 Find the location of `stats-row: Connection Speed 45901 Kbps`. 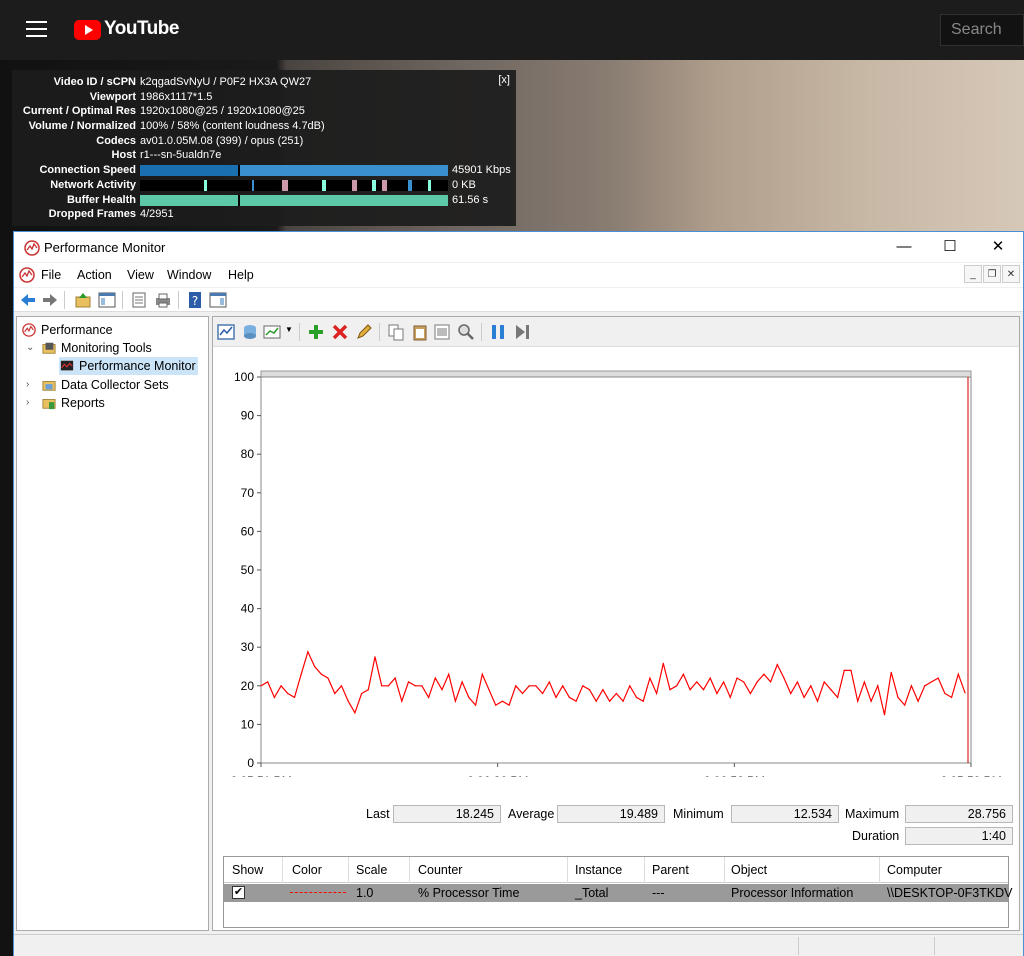

stats-row: Connection Speed 45901 Kbps is located at coordinates (264, 170).